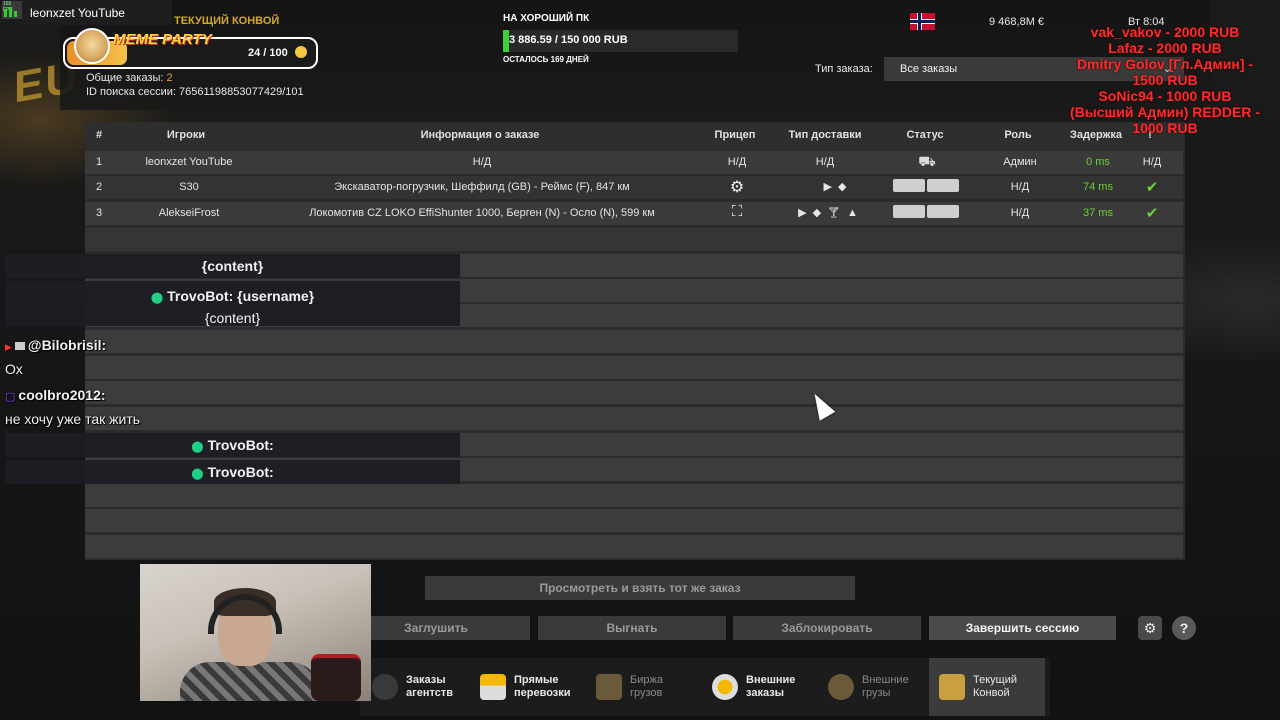 This screenshot has width=1280, height=720. What do you see at coordinates (1184, 628) in the screenshot?
I see `help-button: ?` at bounding box center [1184, 628].